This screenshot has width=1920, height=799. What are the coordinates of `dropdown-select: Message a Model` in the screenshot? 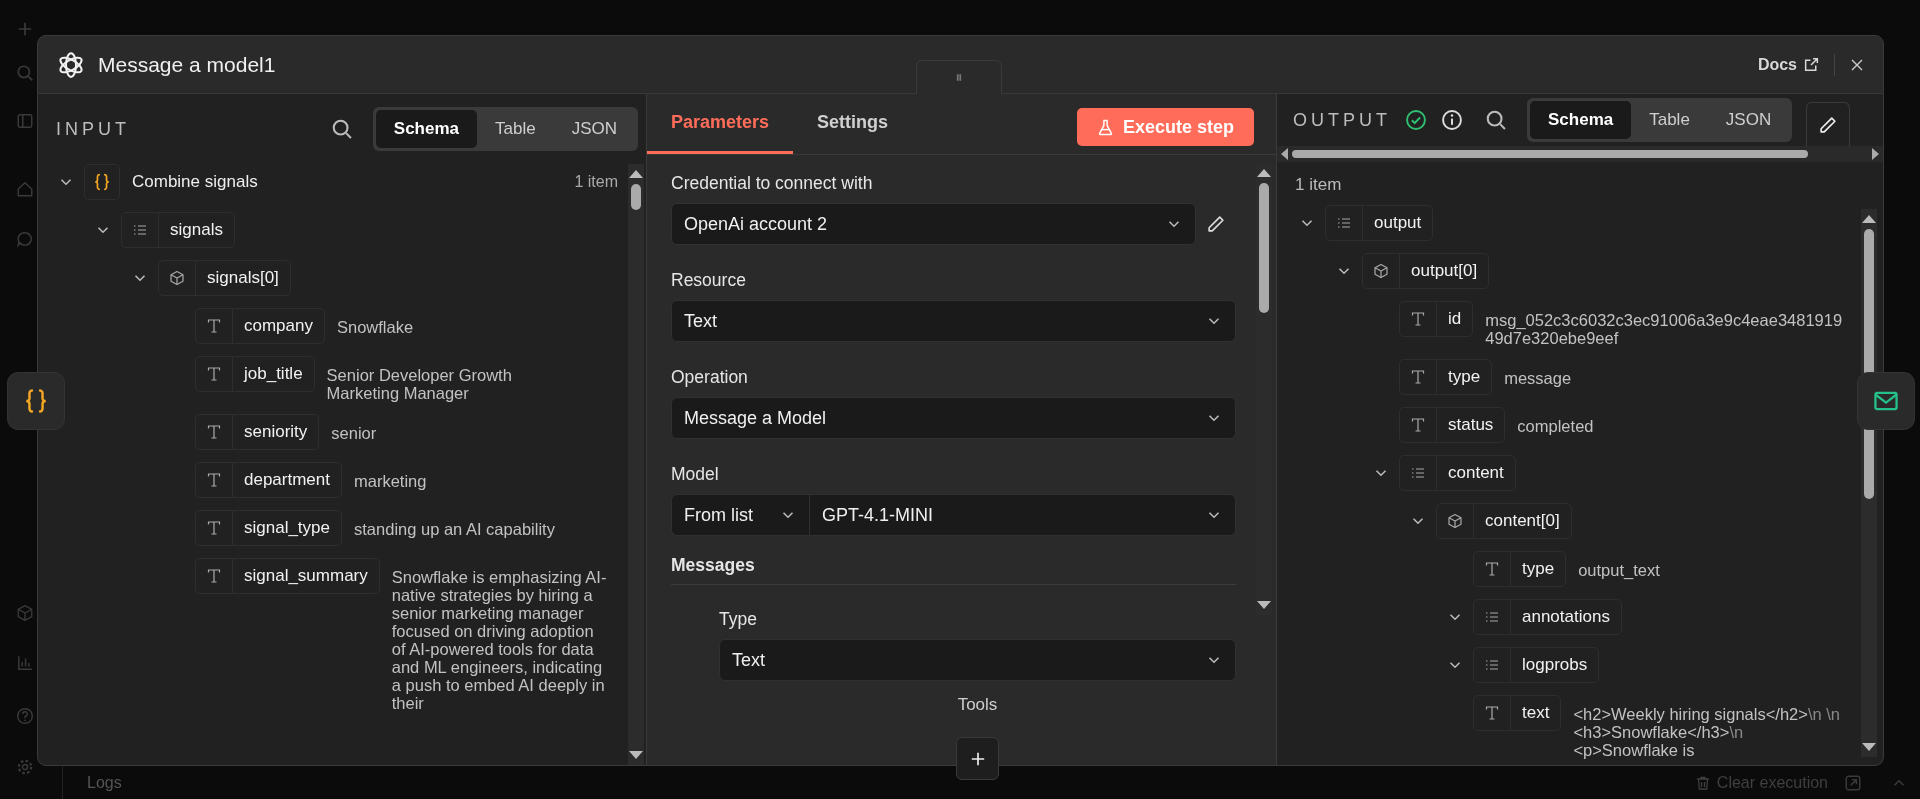 It's located at (953, 418).